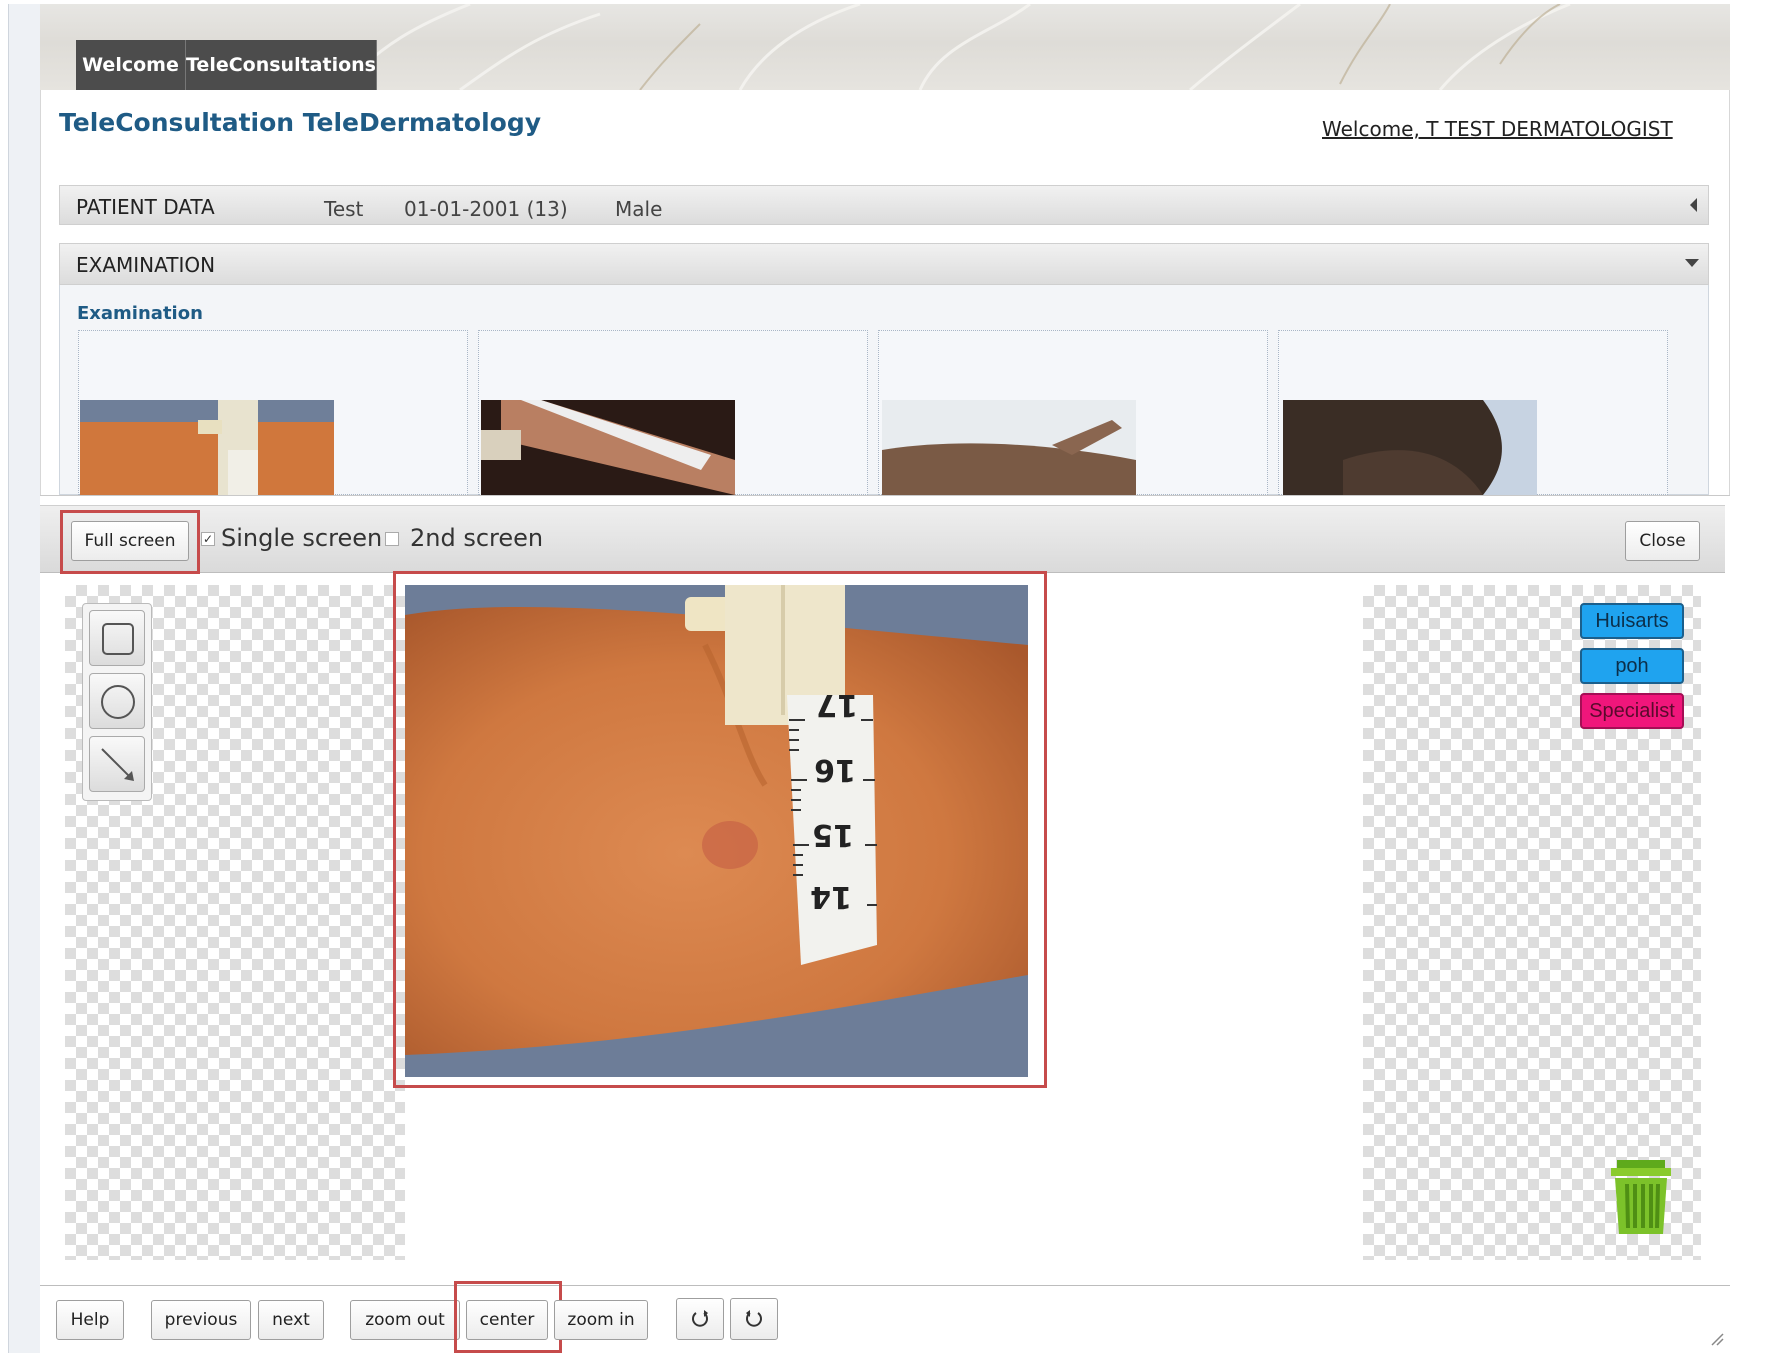 This screenshot has height=1353, width=1775. What do you see at coordinates (884, 264) in the screenshot?
I see `examination-bar: EXAMINATION` at bounding box center [884, 264].